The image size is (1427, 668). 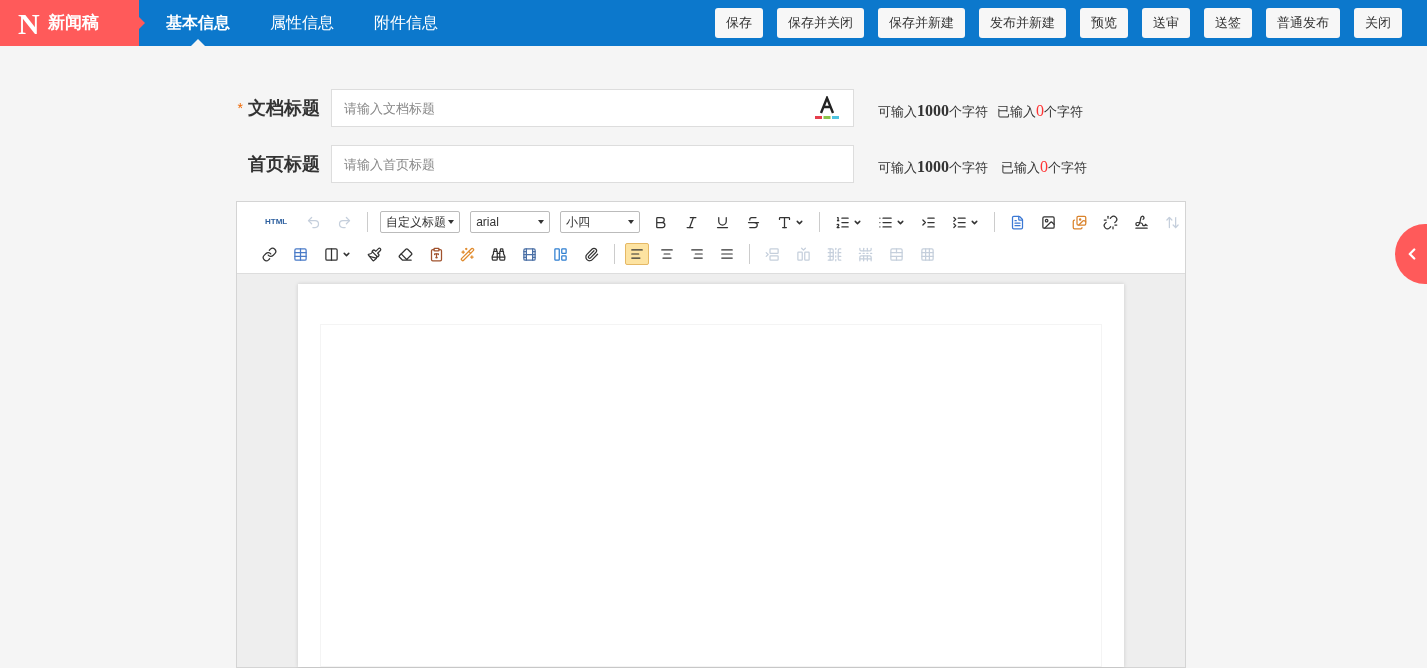 What do you see at coordinates (921, 23) in the screenshot?
I see `action-button: 保存并新建` at bounding box center [921, 23].